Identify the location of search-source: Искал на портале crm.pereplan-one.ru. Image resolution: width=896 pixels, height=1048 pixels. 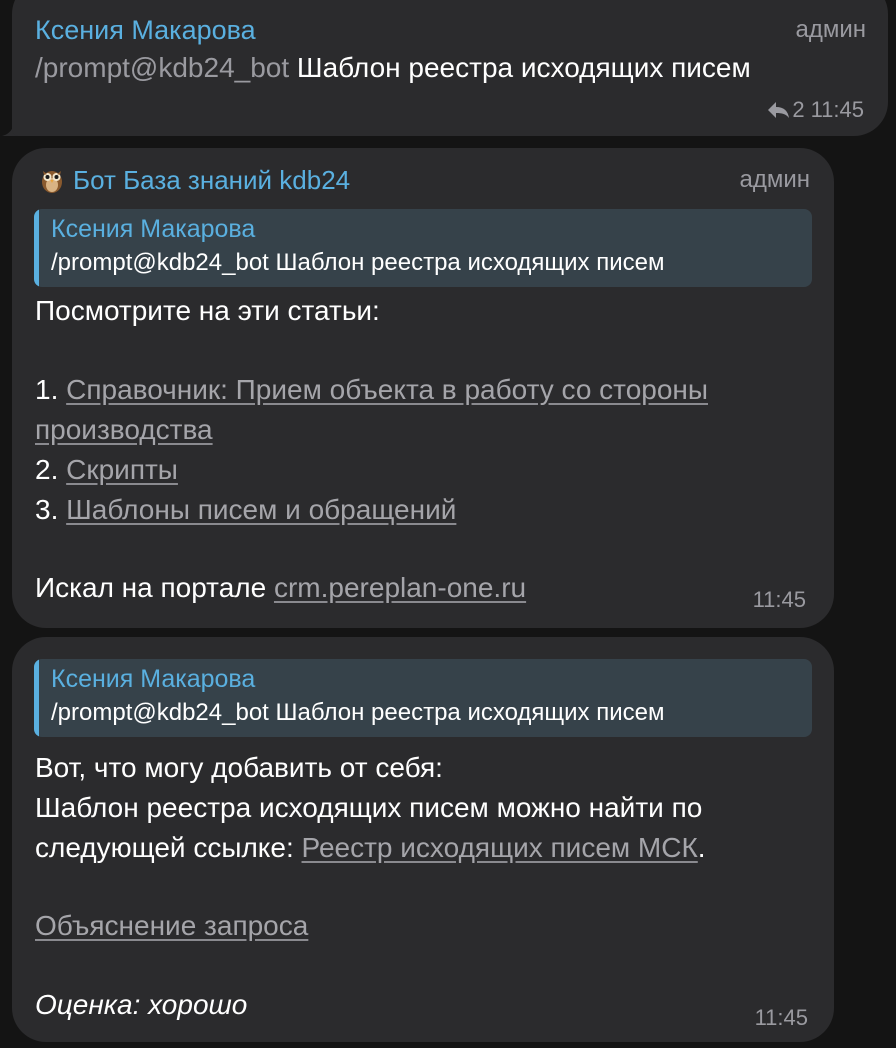
(280, 588).